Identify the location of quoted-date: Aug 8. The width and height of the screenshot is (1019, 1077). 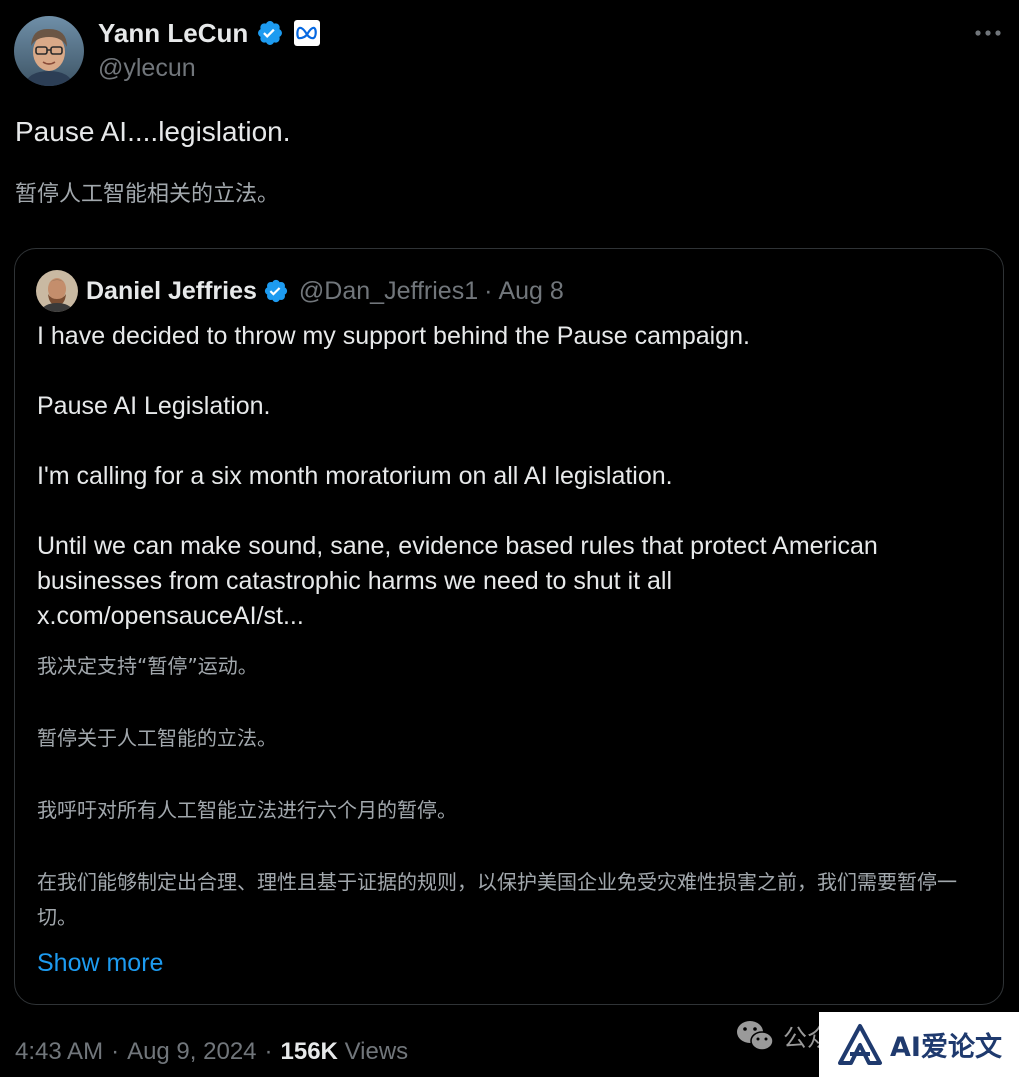
(530, 291).